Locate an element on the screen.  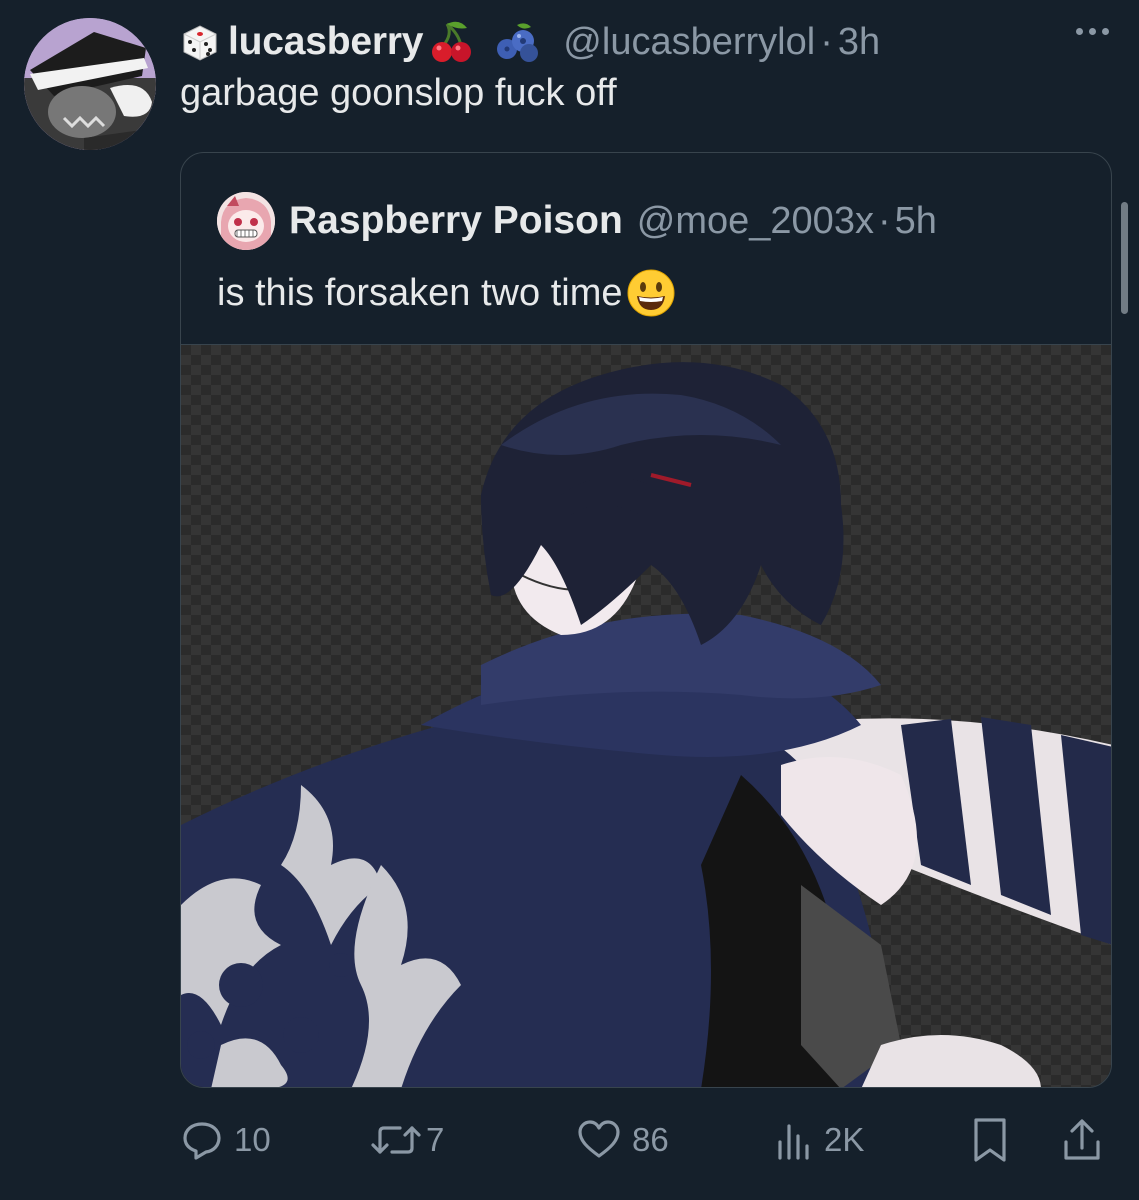
tweet-text: garbage goonslop fuck off is located at coordinates (398, 93).